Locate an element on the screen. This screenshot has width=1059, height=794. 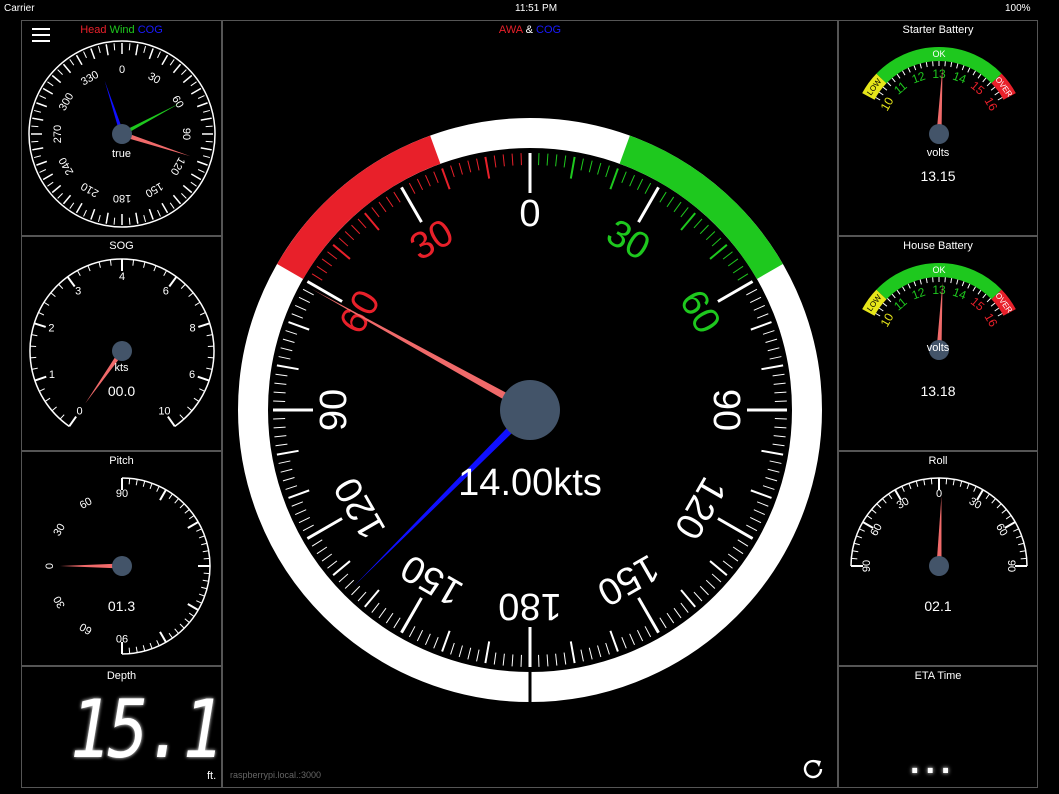
roll-label: 30 is located at coordinates (975, 503).